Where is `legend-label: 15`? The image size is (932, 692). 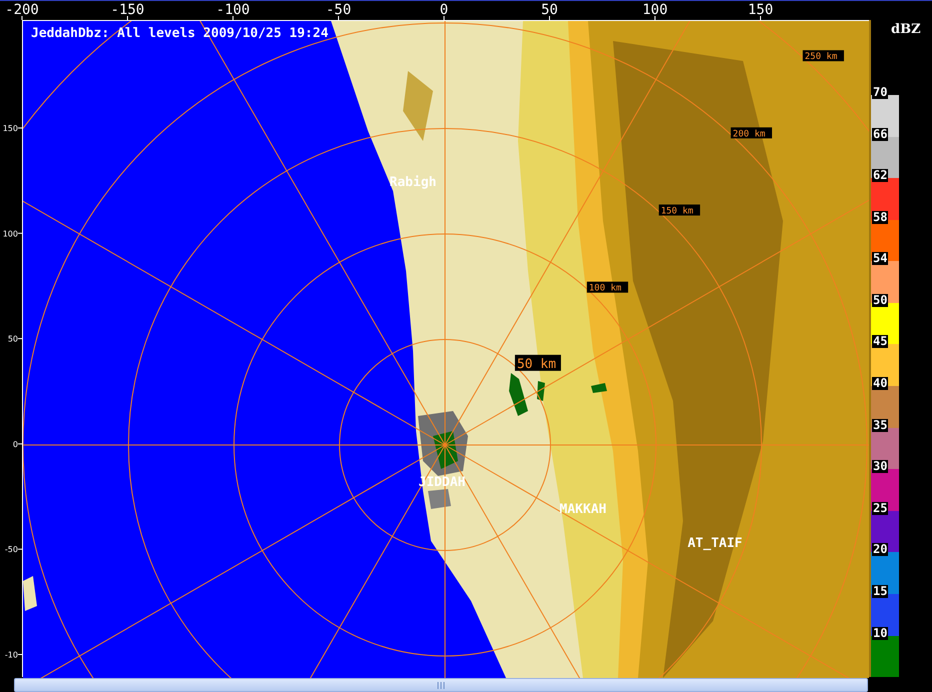 legend-label: 15 is located at coordinates (880, 591).